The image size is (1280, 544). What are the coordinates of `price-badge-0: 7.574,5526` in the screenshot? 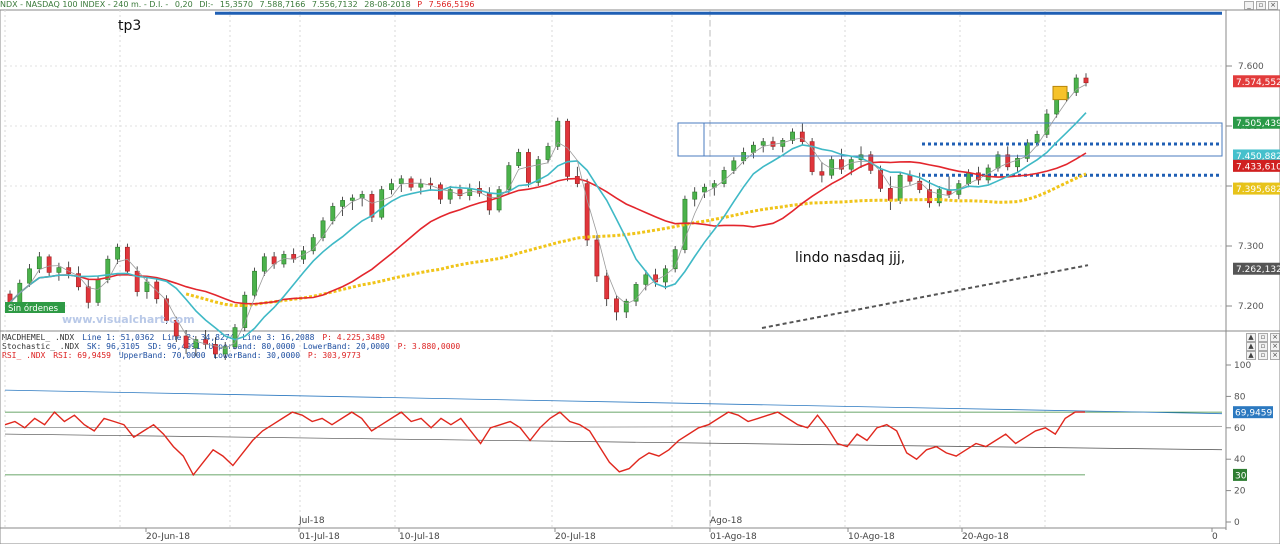 It's located at (1258, 83).